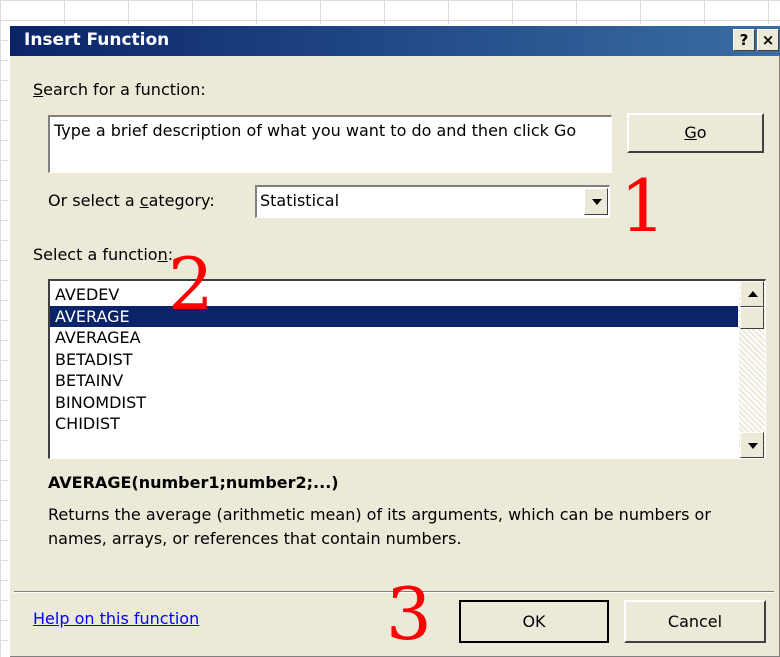 Image resolution: width=780 pixels, height=657 pixels. What do you see at coordinates (534, 621) in the screenshot?
I see `ok-button: OK` at bounding box center [534, 621].